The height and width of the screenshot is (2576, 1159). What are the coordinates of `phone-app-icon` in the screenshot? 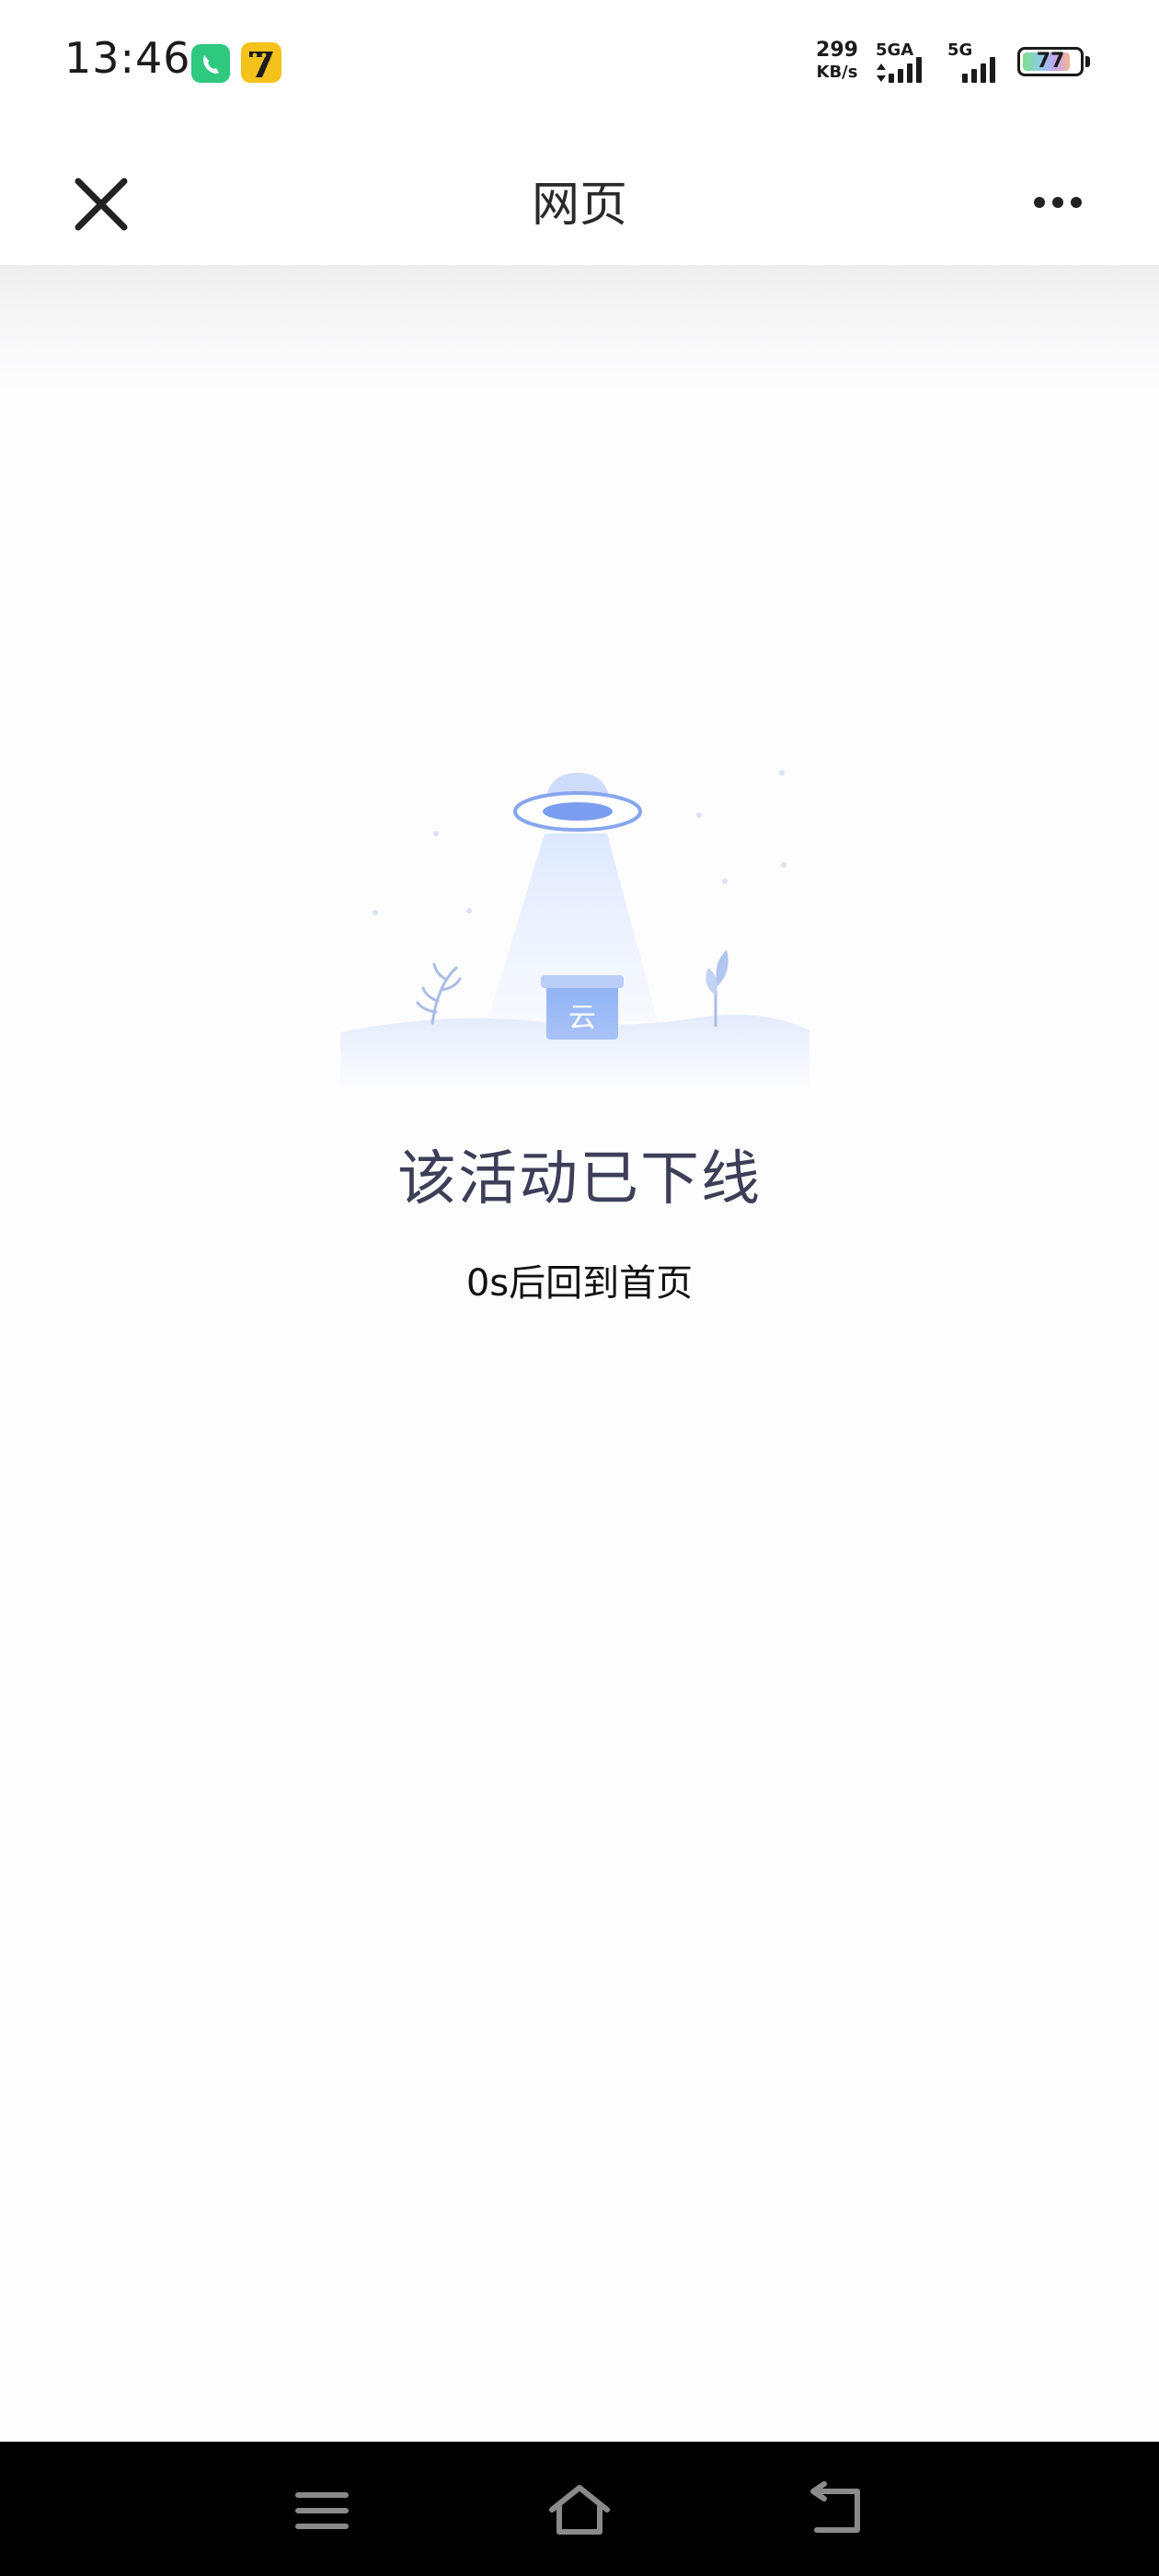 It's located at (210, 63).